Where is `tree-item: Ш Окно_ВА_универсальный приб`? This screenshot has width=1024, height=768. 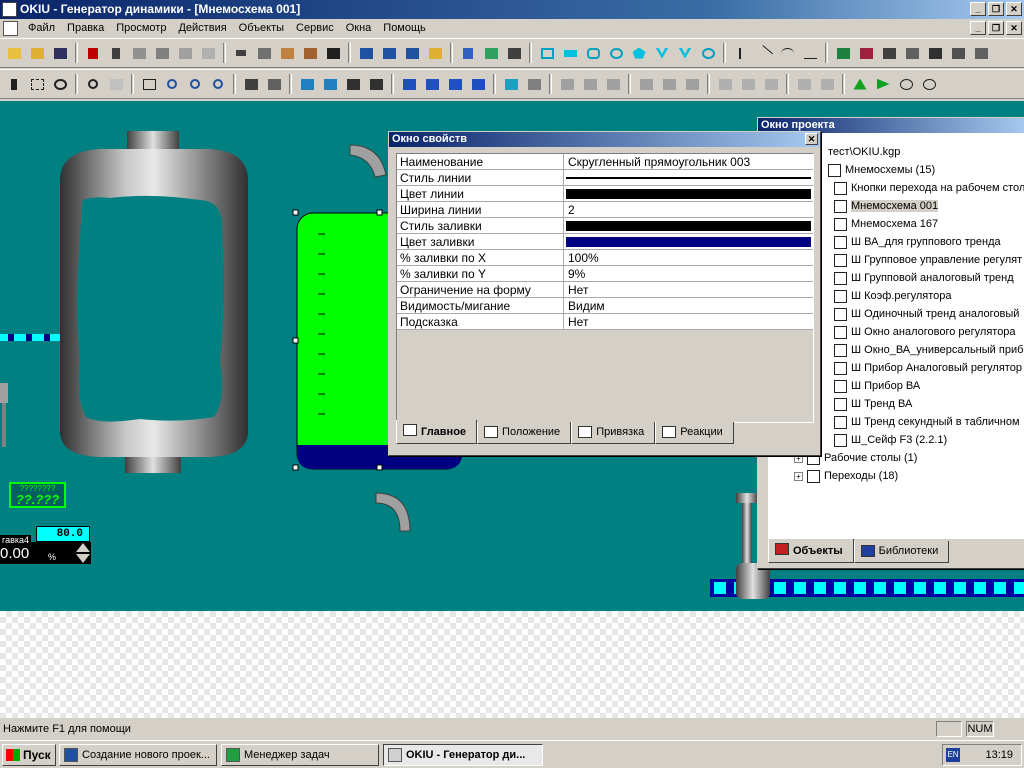
tree-item: Ш Окно_ВА_универсальный приб is located at coordinates (937, 350).